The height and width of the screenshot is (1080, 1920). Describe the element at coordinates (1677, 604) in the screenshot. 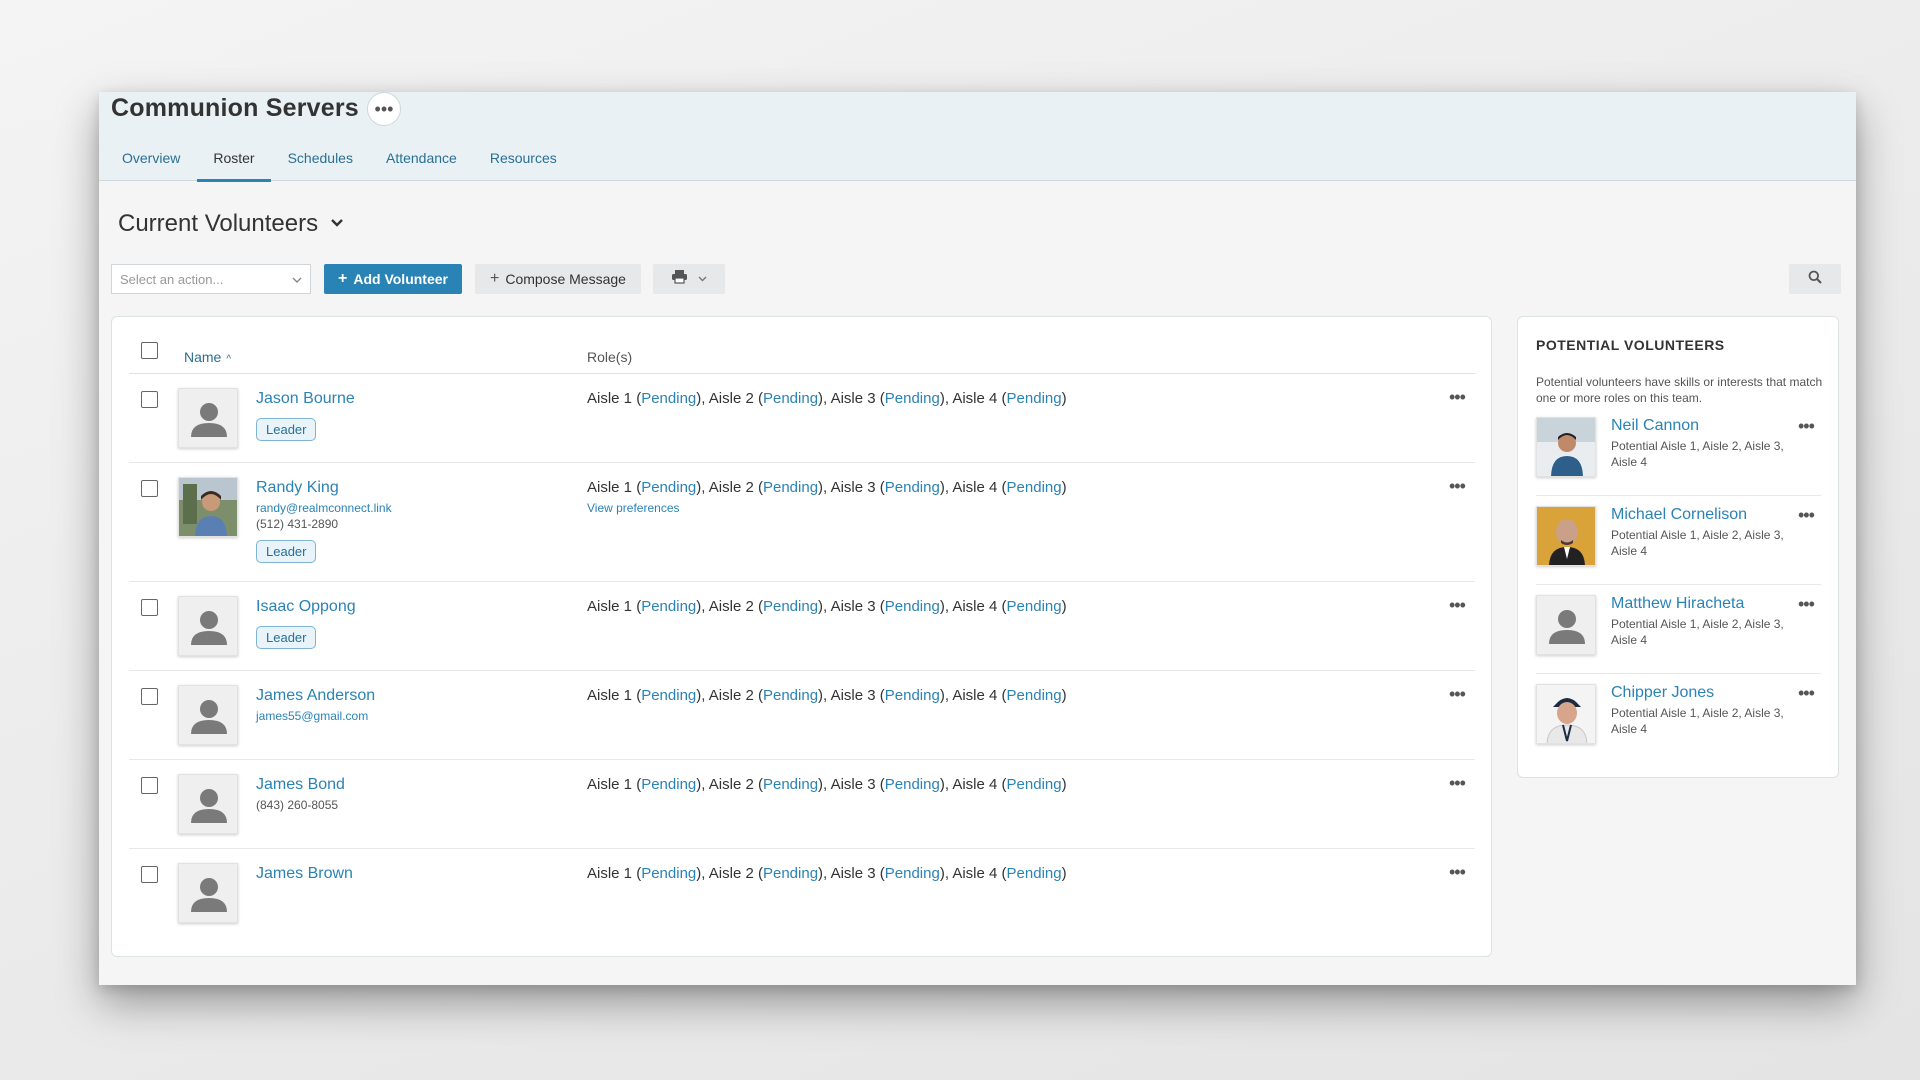

I see `potential-volunteer-name-link: Matthew Hiracheta` at that location.